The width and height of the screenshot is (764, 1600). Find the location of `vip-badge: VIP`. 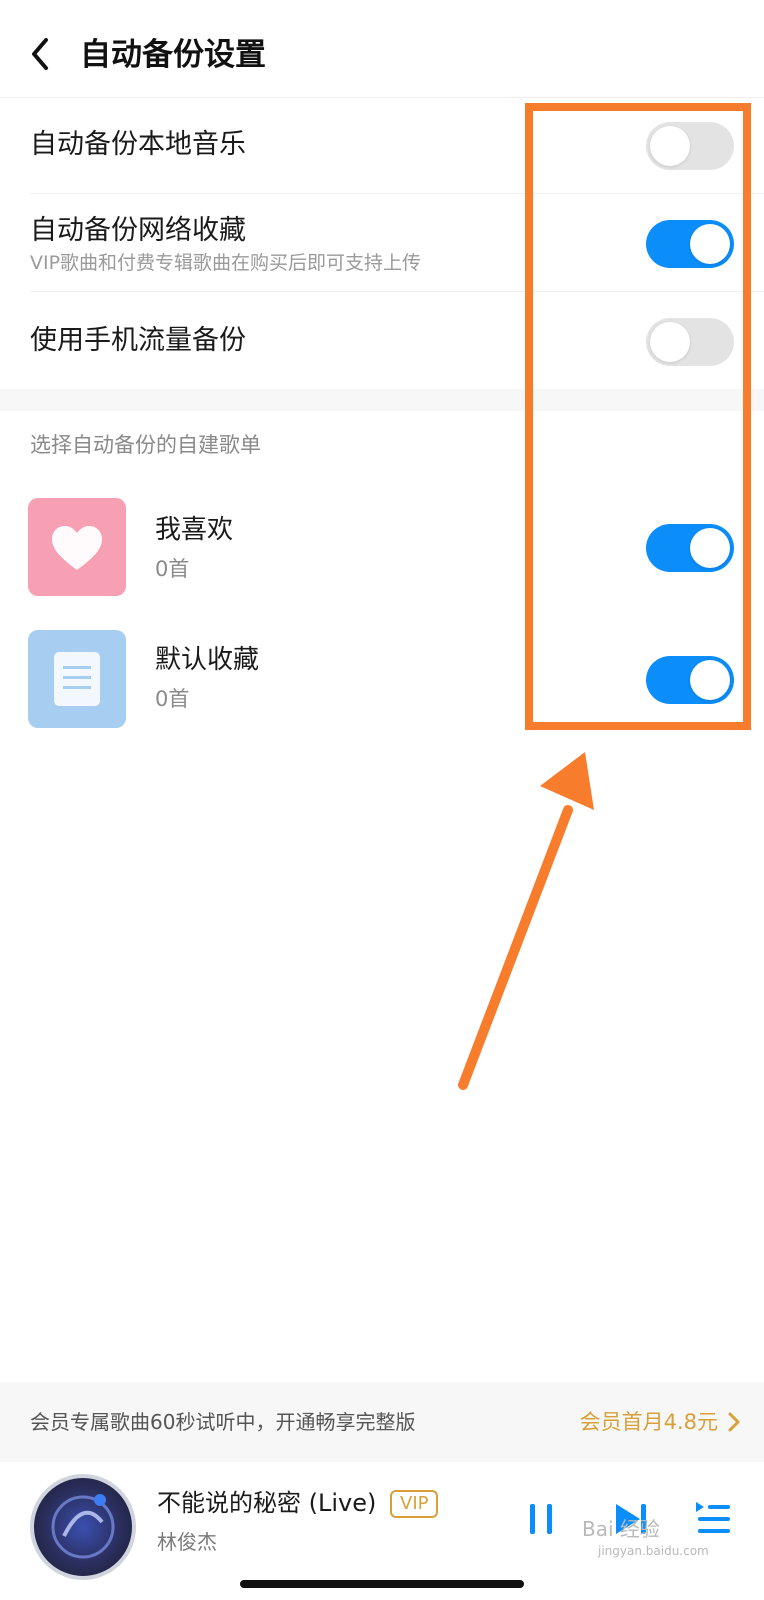

vip-badge: VIP is located at coordinates (414, 1504).